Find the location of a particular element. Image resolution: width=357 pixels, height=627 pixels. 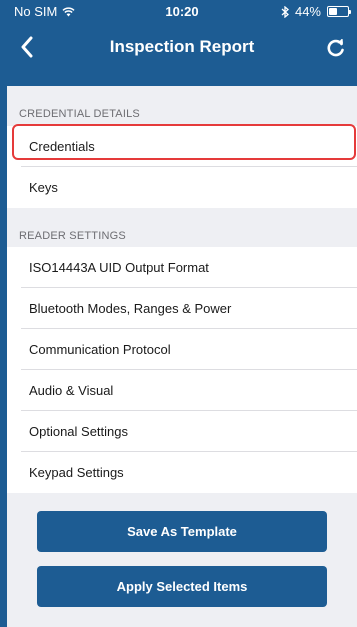

navigation-bar: Inspection Report is located at coordinates (182, 54).